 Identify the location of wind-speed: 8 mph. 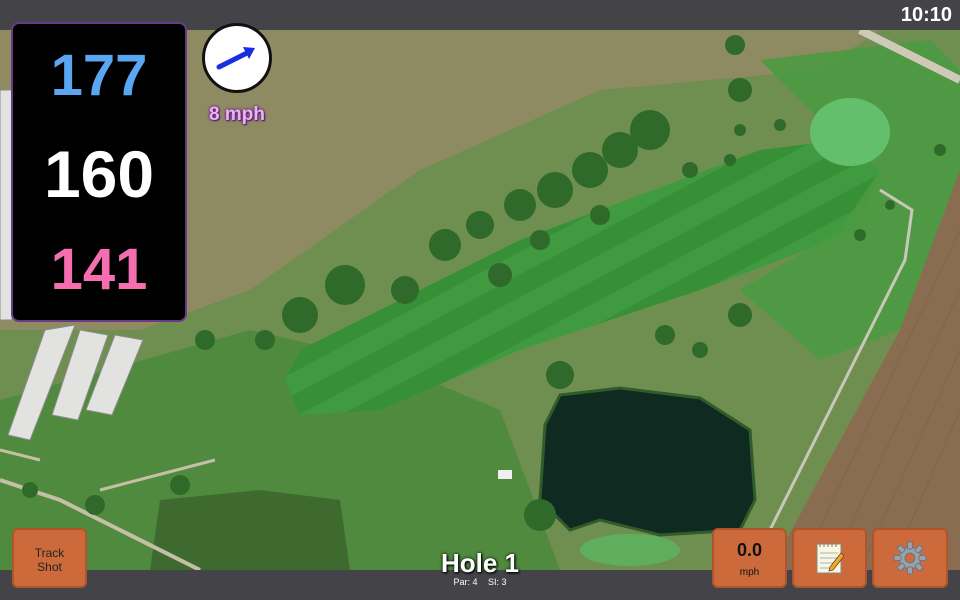
(237, 114).